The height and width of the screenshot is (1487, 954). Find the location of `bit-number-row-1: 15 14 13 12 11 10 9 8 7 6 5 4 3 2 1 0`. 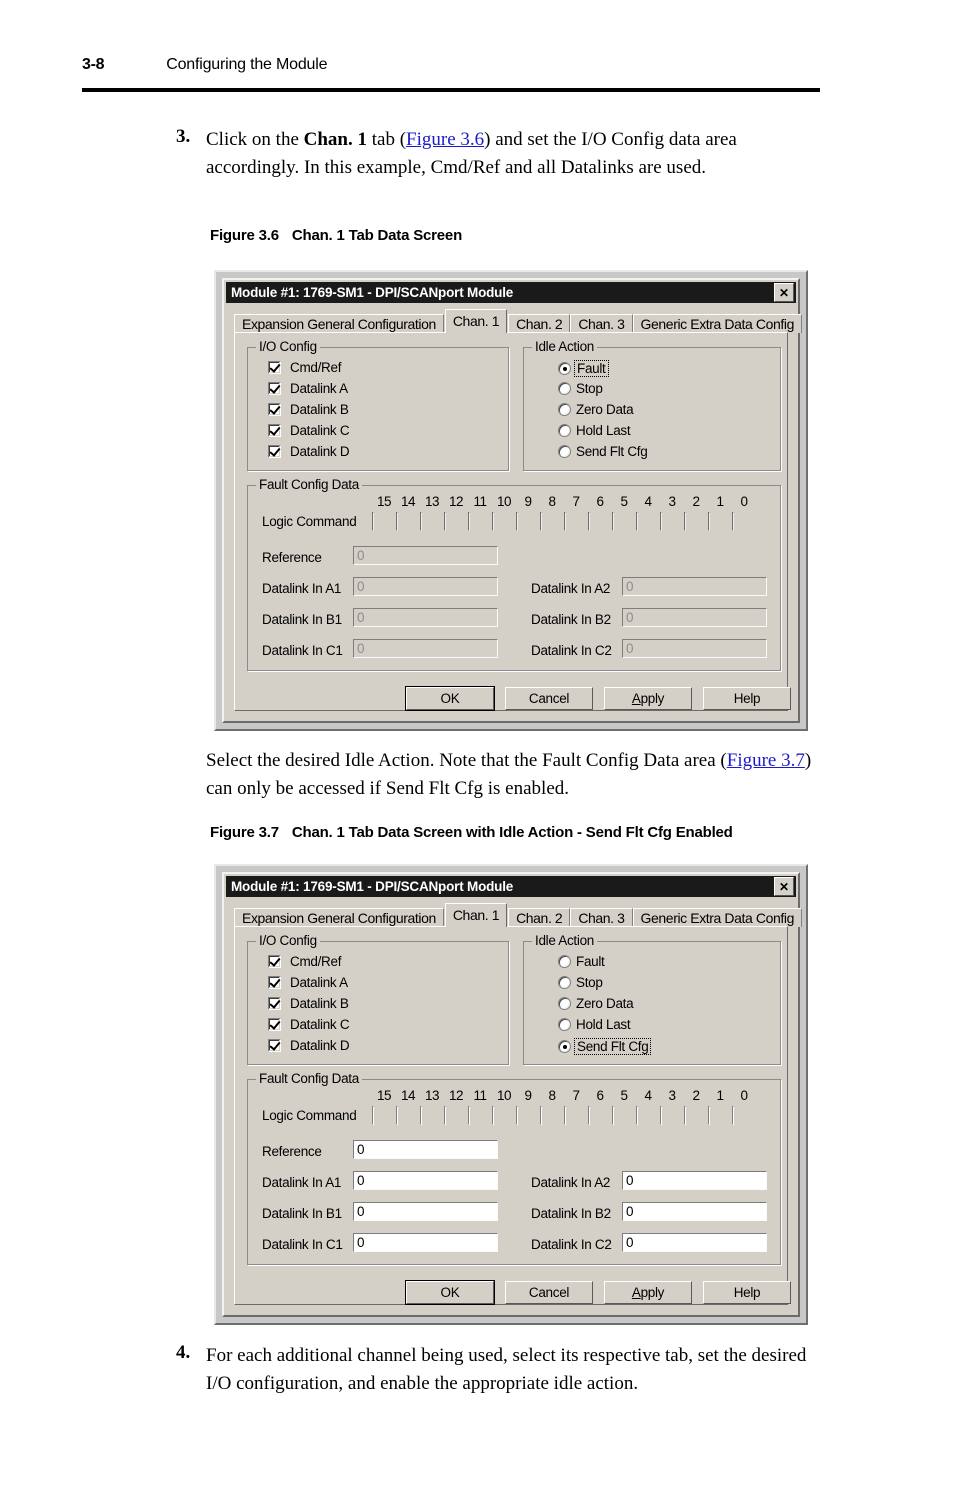

bit-number-row-1: 15 14 13 12 11 10 9 8 7 6 5 4 3 2 1 0 is located at coordinates (564, 501).